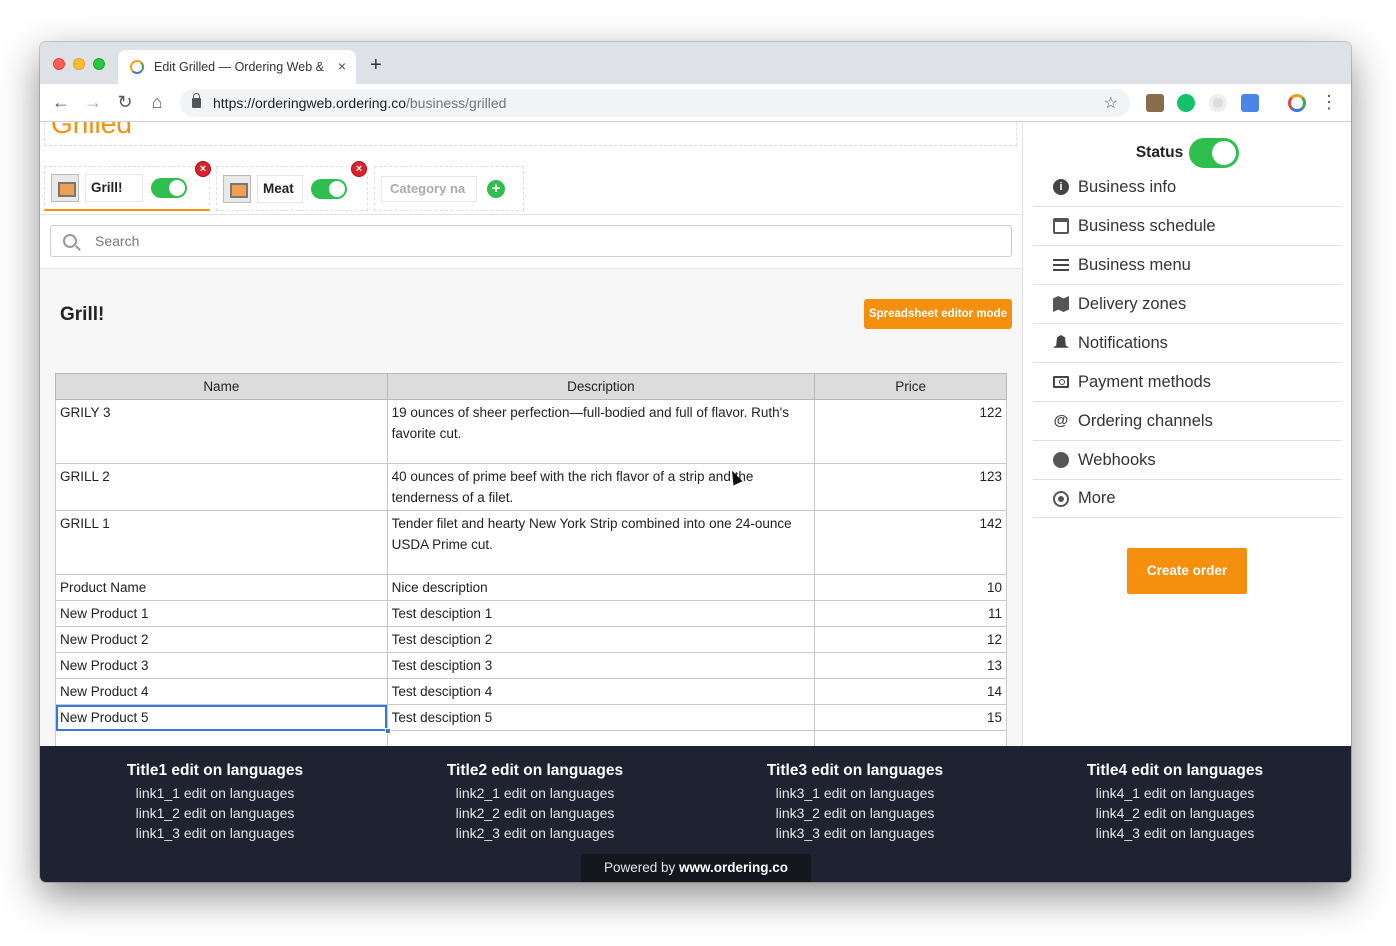 This screenshot has width=1396, height=946. Describe the element at coordinates (221, 431) in the screenshot. I see `product-name-cell: GRILY 3` at that location.